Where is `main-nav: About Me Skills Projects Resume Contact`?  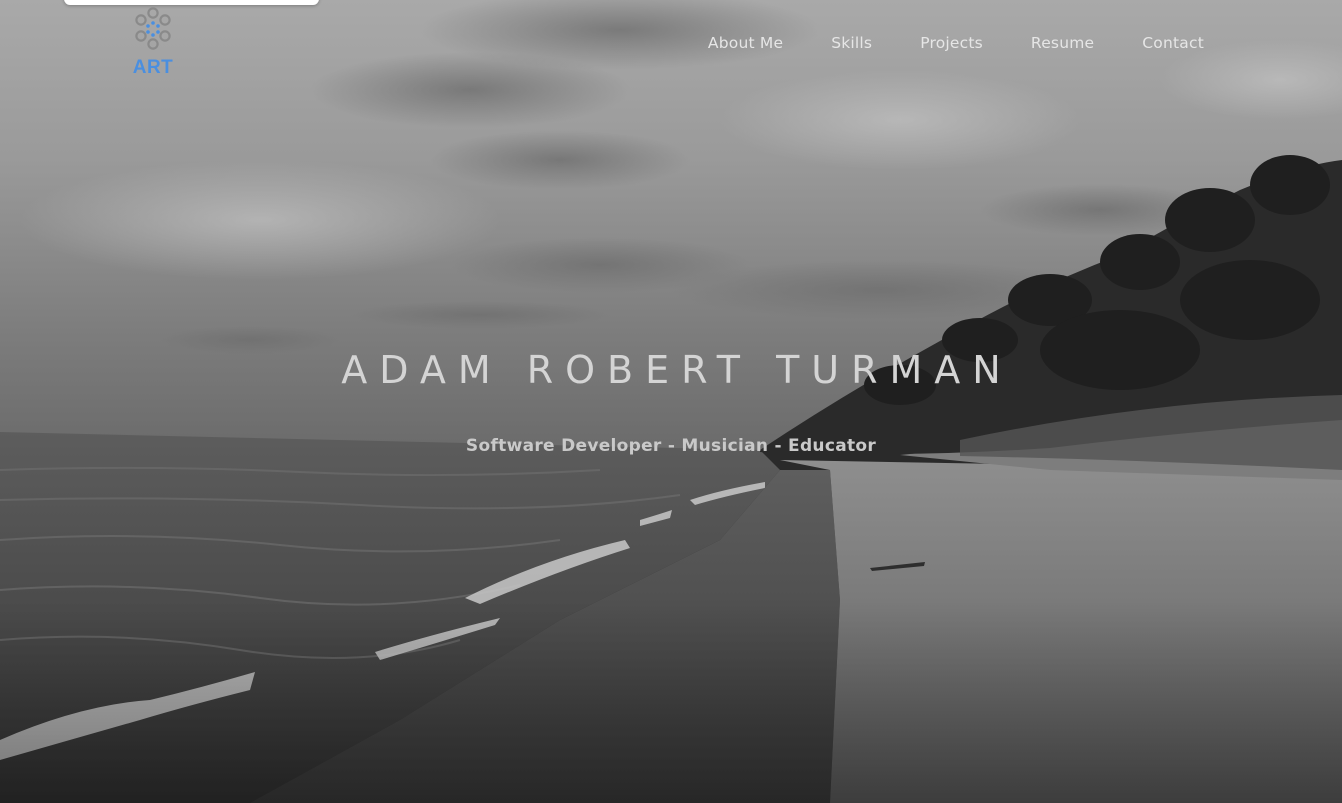 main-nav: About Me Skills Projects Resume Contact is located at coordinates (956, 43).